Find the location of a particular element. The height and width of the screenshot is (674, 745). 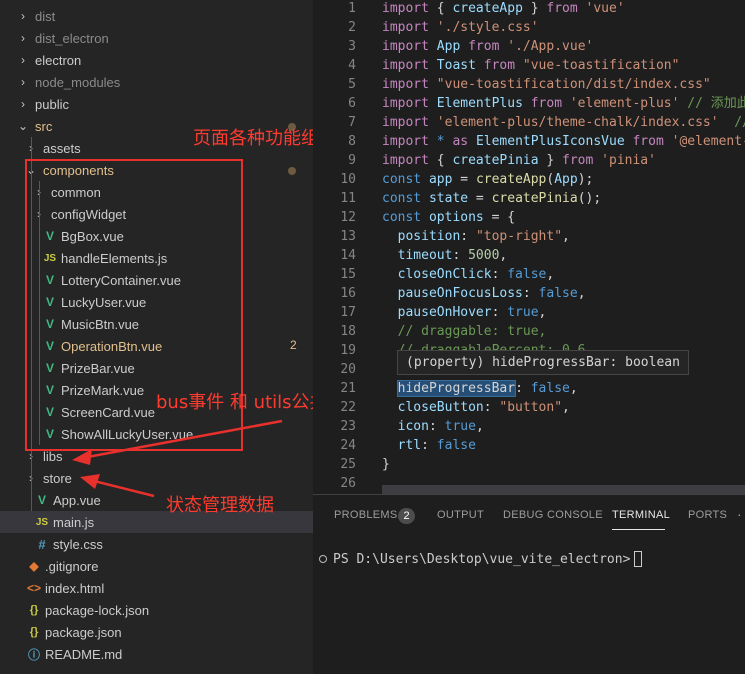

tab-output: OUTPUT is located at coordinates (460, 515).